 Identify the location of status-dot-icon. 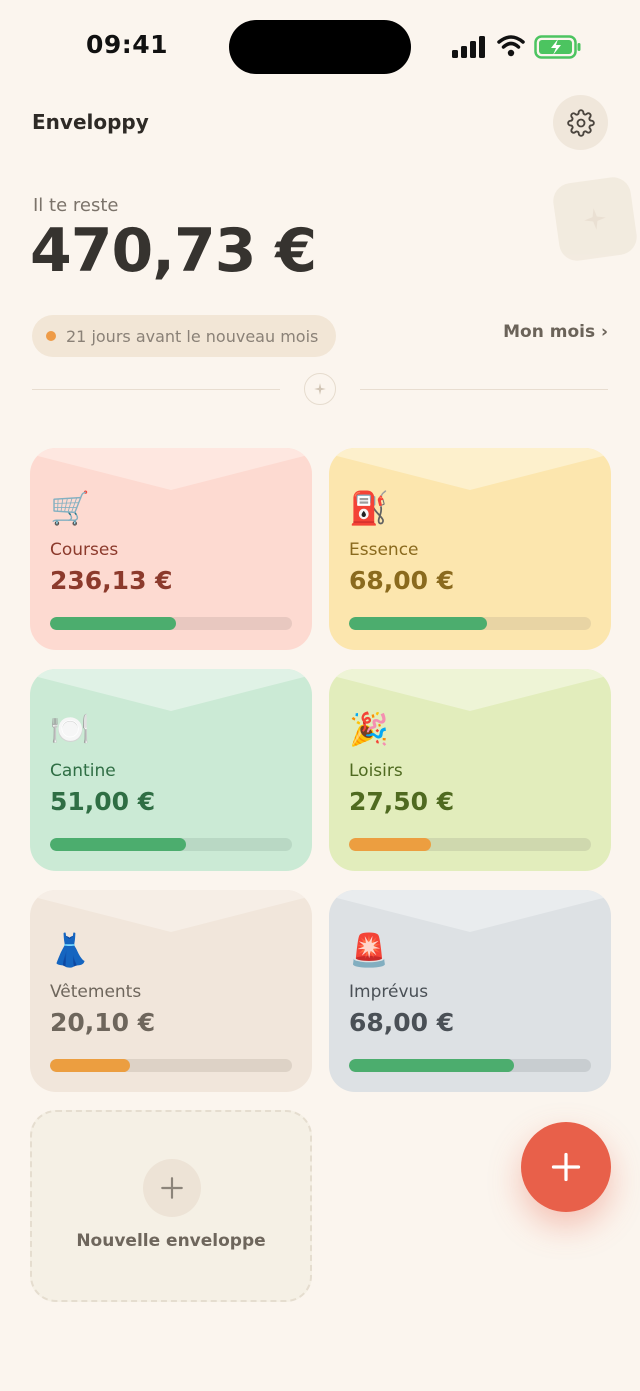
(51, 336).